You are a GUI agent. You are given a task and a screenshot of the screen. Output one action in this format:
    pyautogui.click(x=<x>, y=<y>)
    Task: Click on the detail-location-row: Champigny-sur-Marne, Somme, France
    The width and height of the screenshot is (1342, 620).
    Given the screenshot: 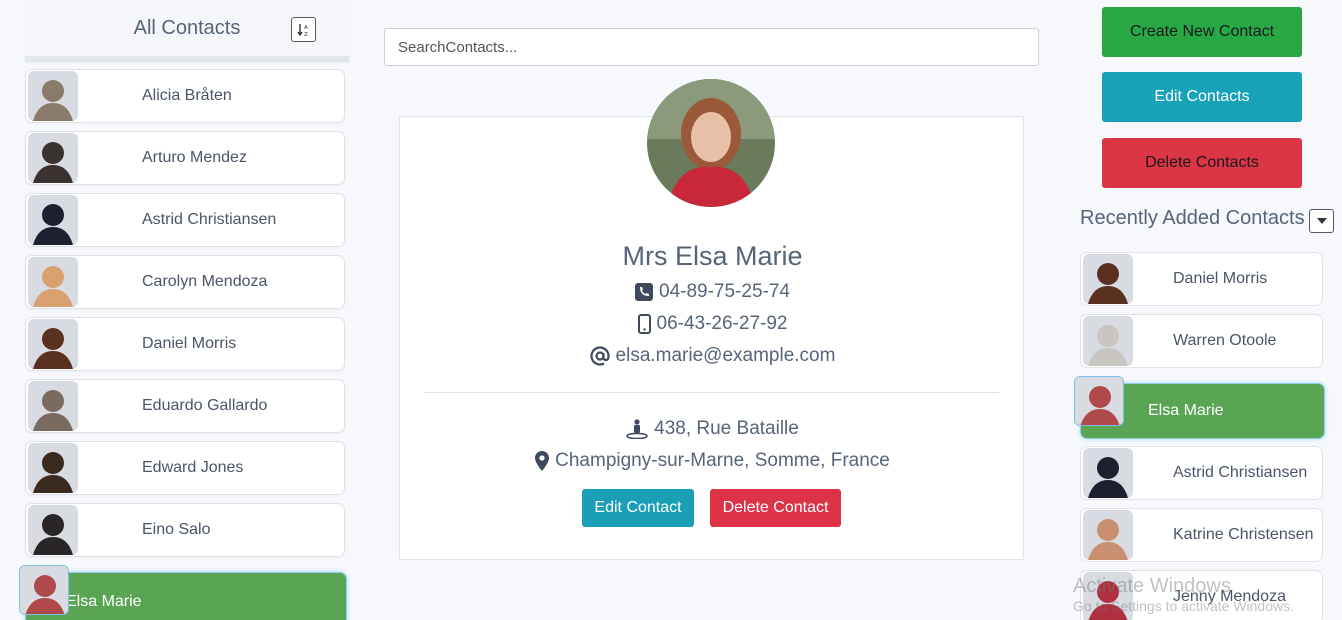 What is the action you would take?
    pyautogui.click(x=712, y=461)
    